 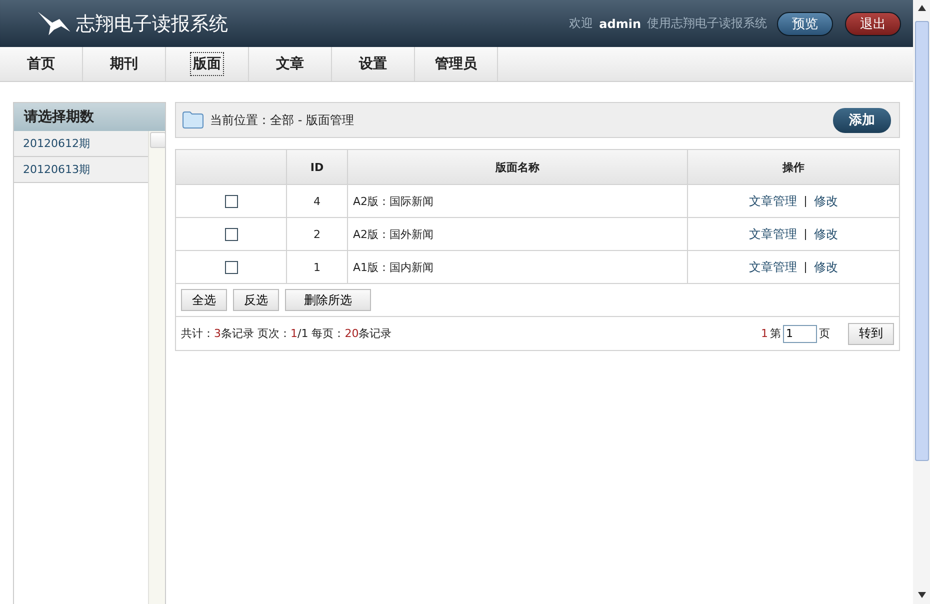 I want to click on table-cell: 2, so click(x=317, y=234).